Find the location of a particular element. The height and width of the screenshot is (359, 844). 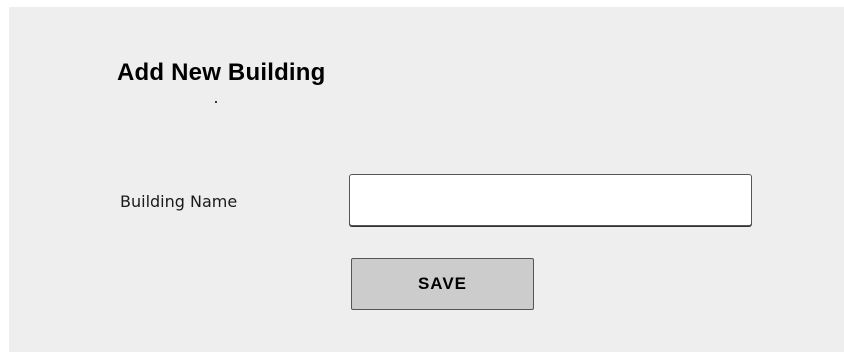

save-button: SAVE is located at coordinates (442, 284).